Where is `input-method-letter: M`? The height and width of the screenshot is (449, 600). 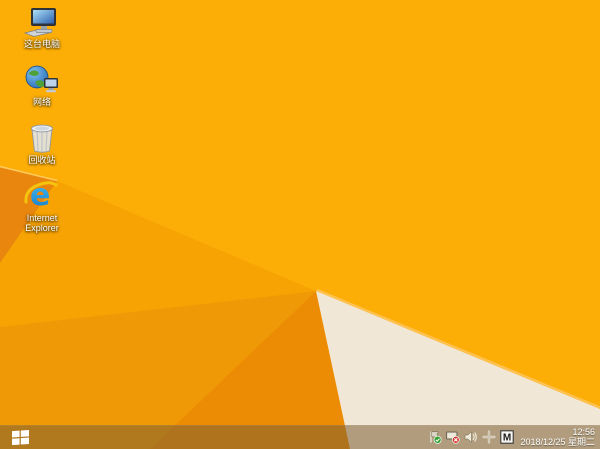
input-method-letter: M is located at coordinates (507, 438).